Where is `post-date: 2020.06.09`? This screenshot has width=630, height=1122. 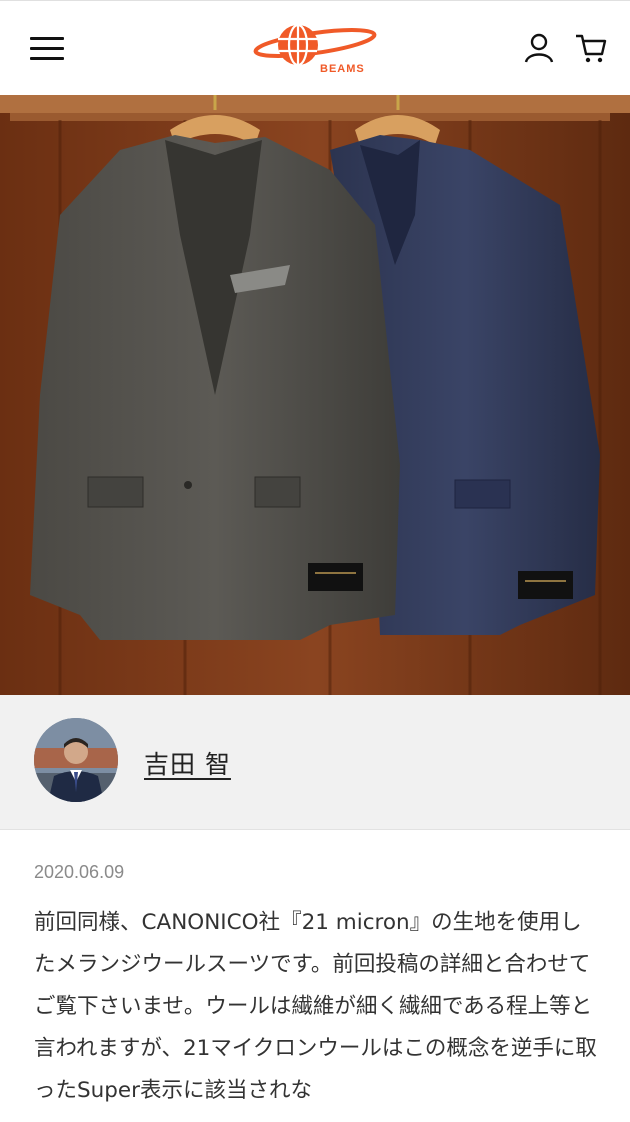 post-date: 2020.06.09 is located at coordinates (79, 872).